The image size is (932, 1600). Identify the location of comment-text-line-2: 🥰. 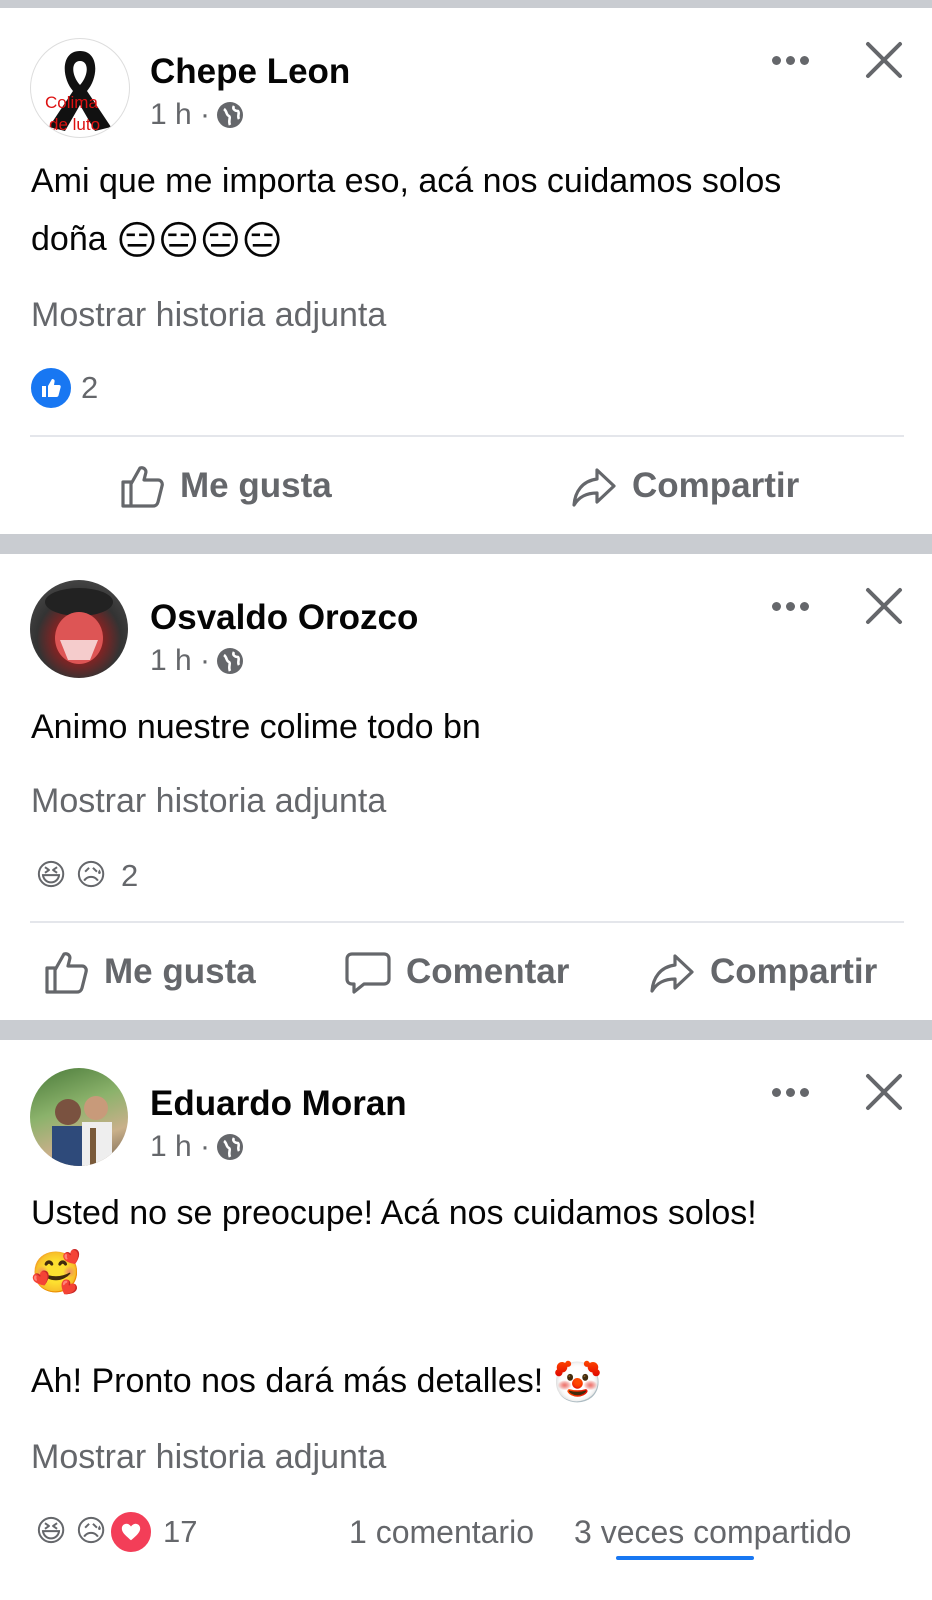
(471, 1271).